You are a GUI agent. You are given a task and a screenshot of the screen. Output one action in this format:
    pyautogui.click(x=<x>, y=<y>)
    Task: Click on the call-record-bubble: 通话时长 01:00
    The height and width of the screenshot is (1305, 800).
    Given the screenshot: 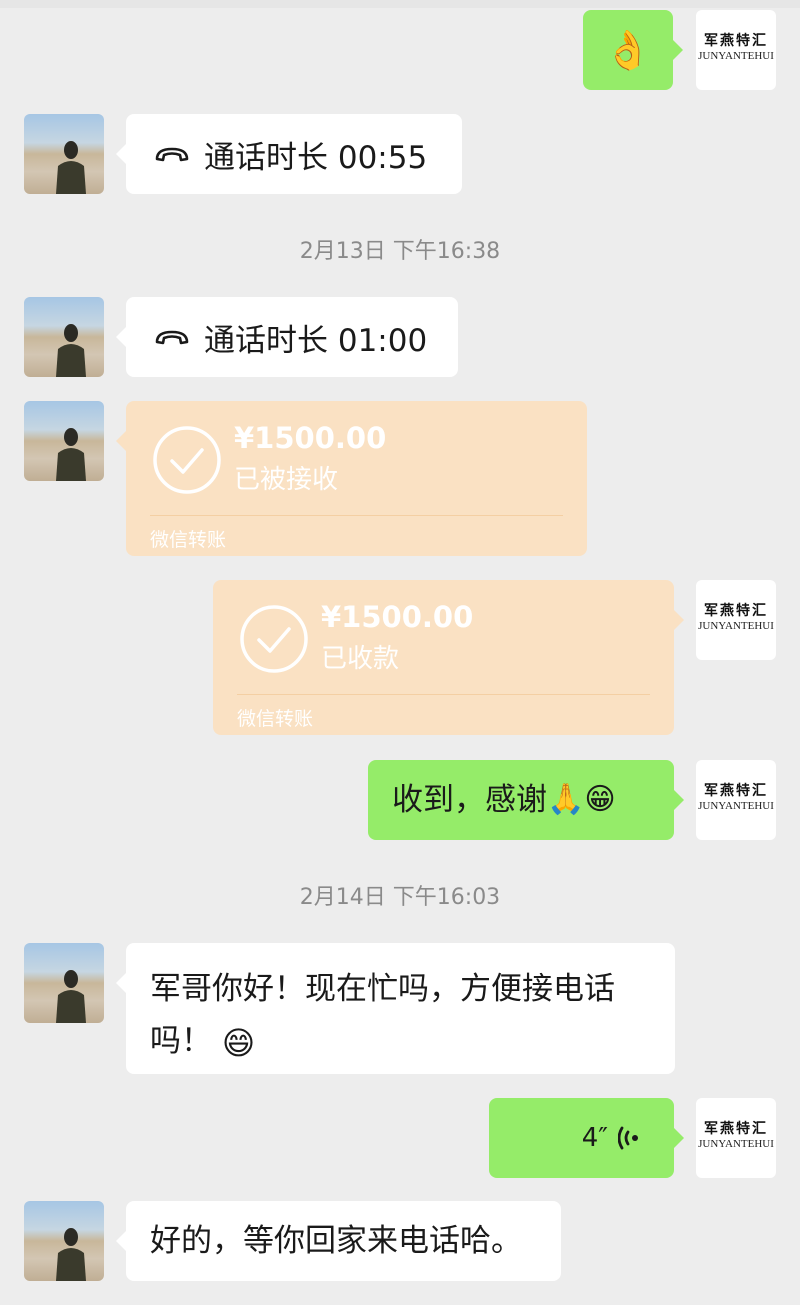 What is the action you would take?
    pyautogui.click(x=287, y=337)
    